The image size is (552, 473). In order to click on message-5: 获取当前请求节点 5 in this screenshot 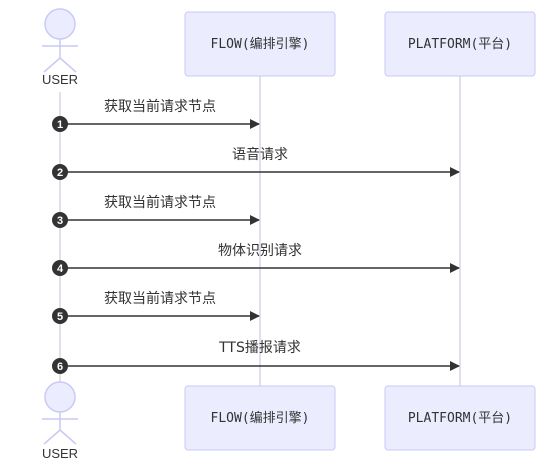, I will do `click(156, 307)`.